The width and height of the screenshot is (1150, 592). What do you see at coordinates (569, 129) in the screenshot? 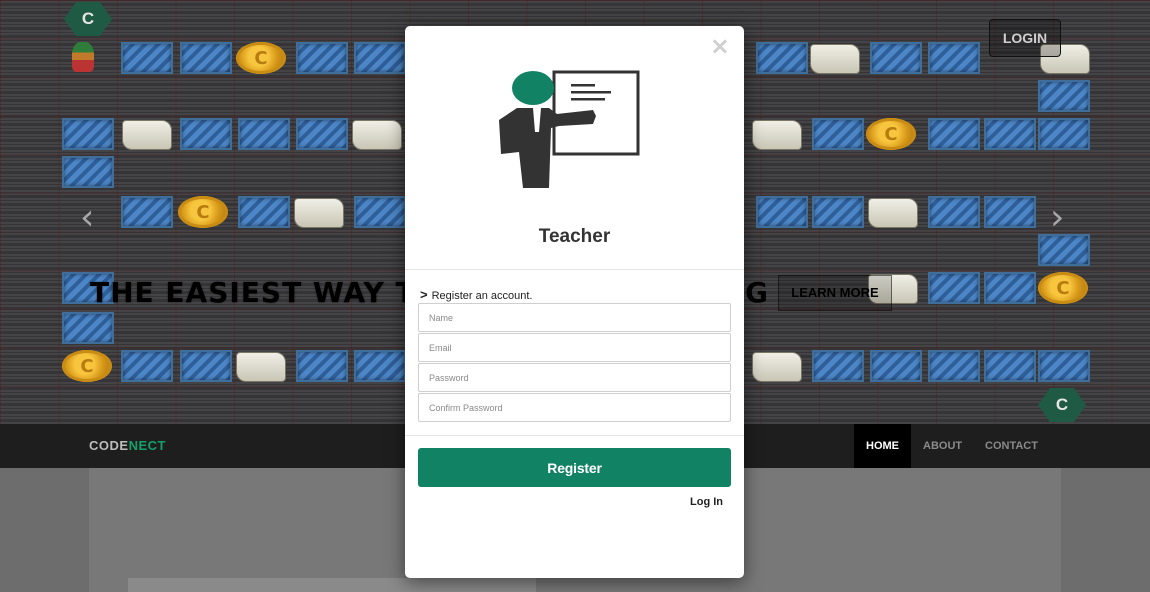
I see `teacher-at-board-icon` at bounding box center [569, 129].